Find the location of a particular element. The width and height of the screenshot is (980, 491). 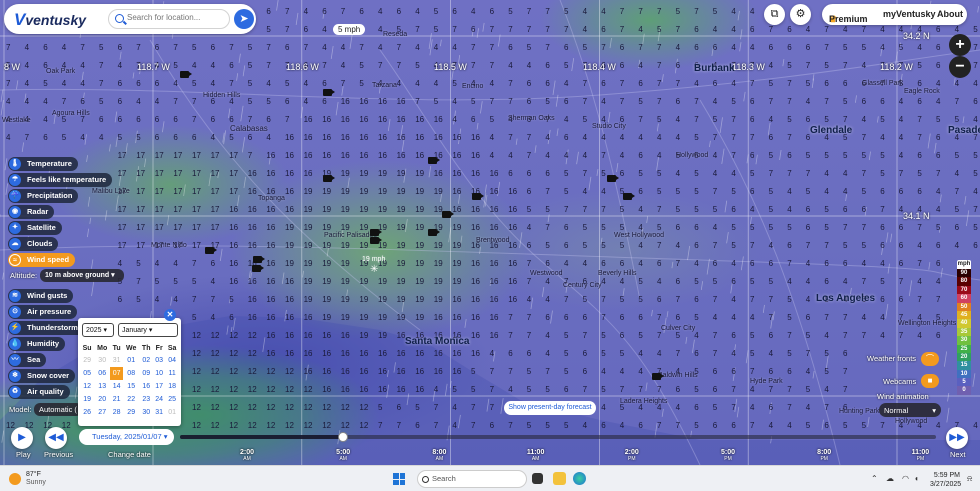

calendar-day: 31 is located at coordinates (159, 412).